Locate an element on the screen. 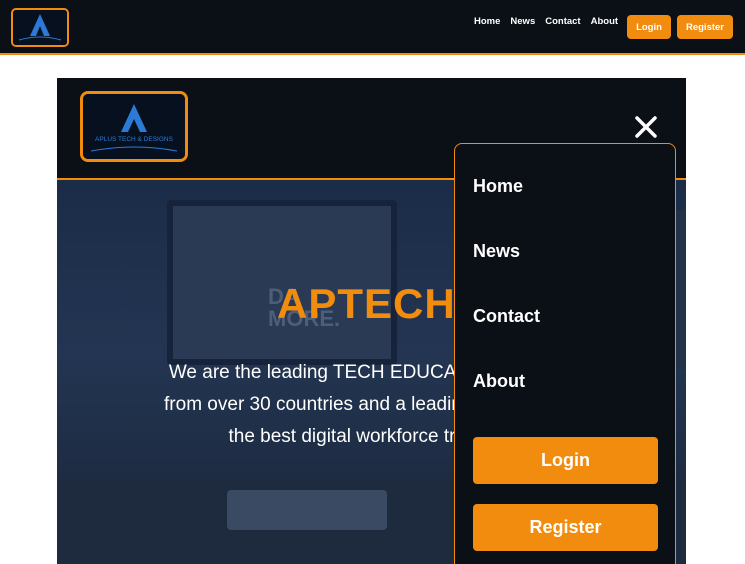 The image size is (745, 564). site-logo is located at coordinates (40, 27).